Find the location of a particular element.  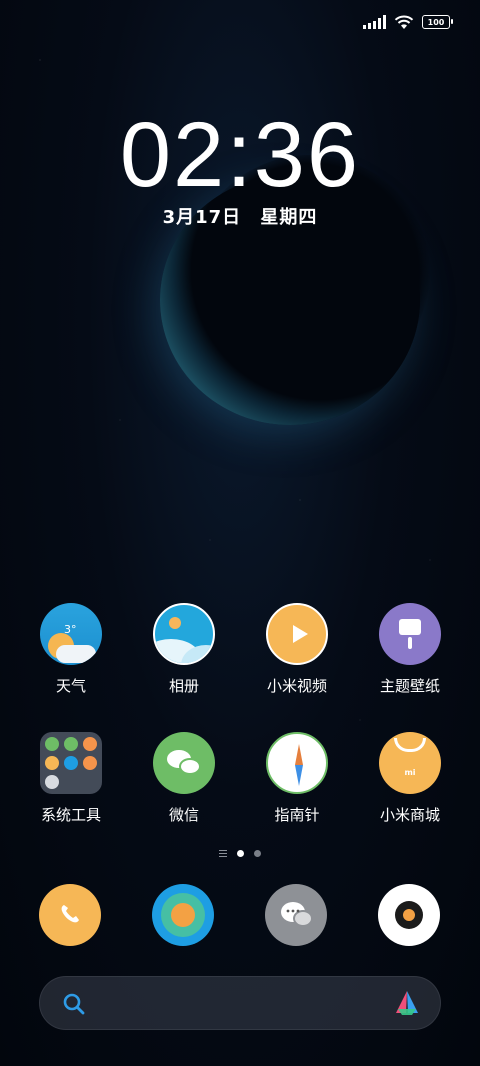

app-wechat: 微信 is located at coordinates (184, 778).